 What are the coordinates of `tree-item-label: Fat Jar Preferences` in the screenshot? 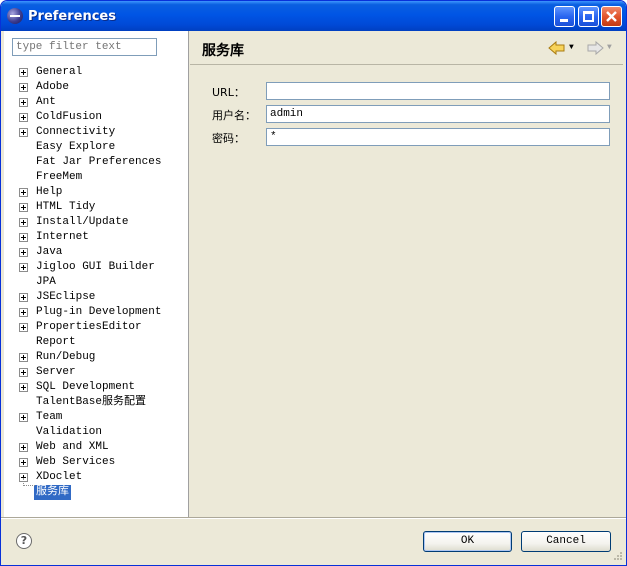 It's located at (99, 162).